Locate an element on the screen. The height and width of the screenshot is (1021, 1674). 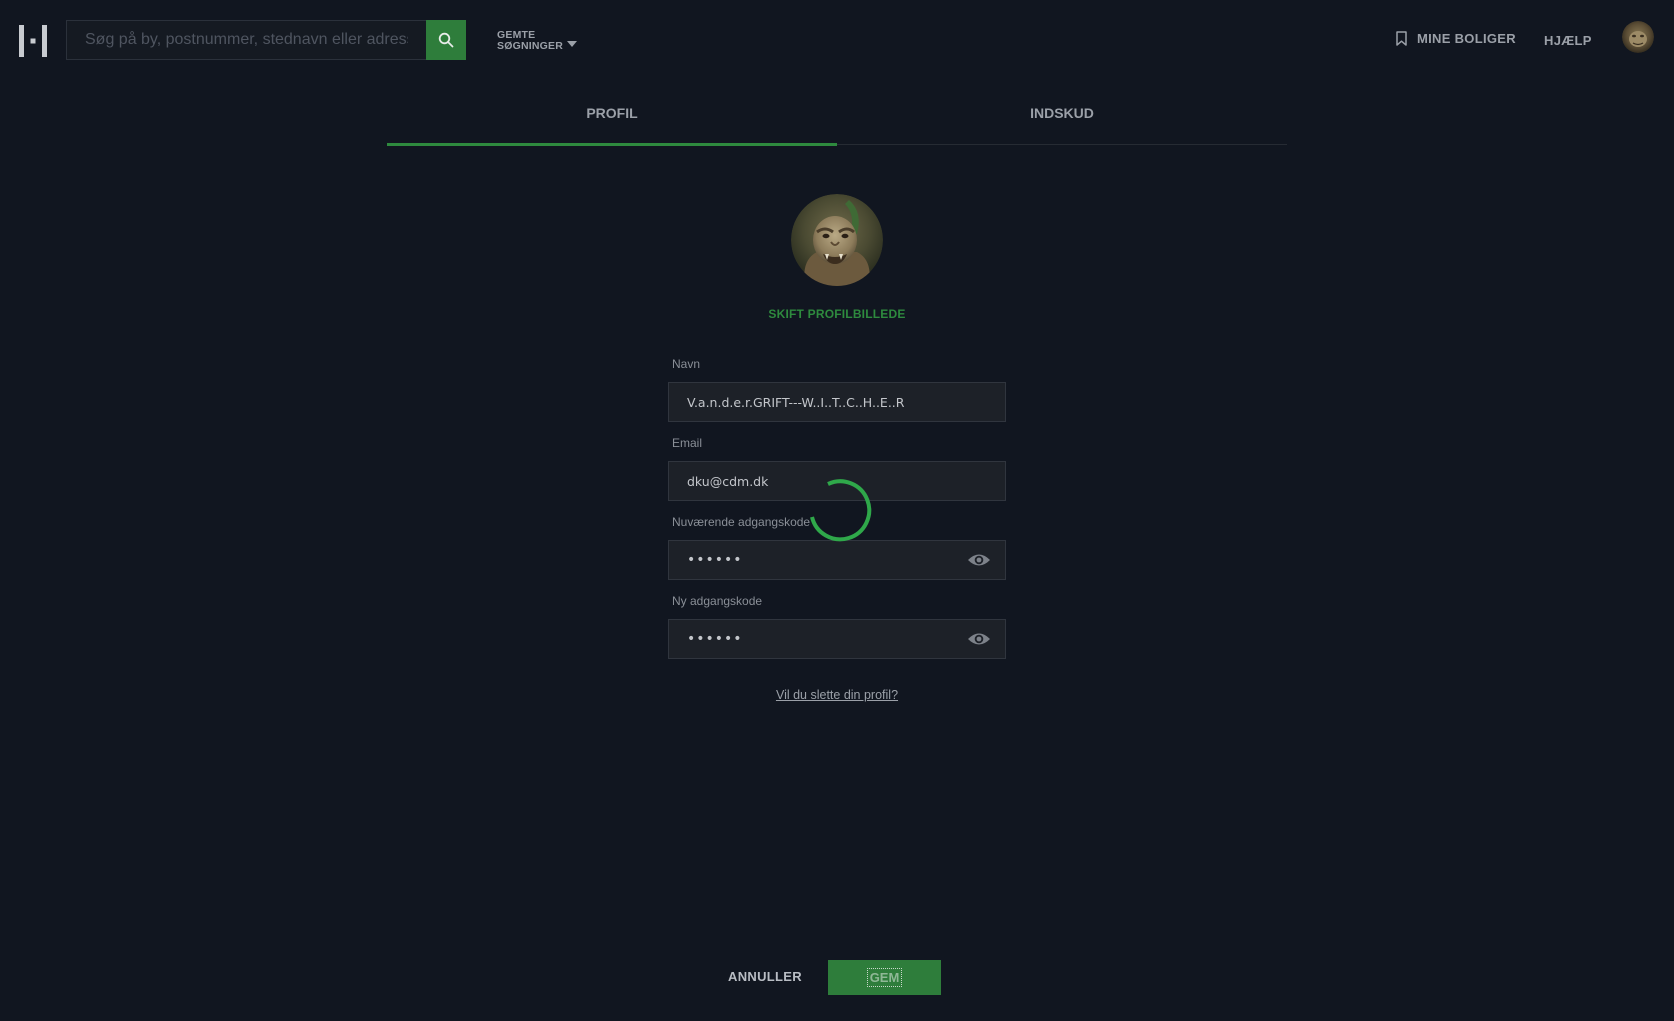
name-label: Navn is located at coordinates (686, 364).